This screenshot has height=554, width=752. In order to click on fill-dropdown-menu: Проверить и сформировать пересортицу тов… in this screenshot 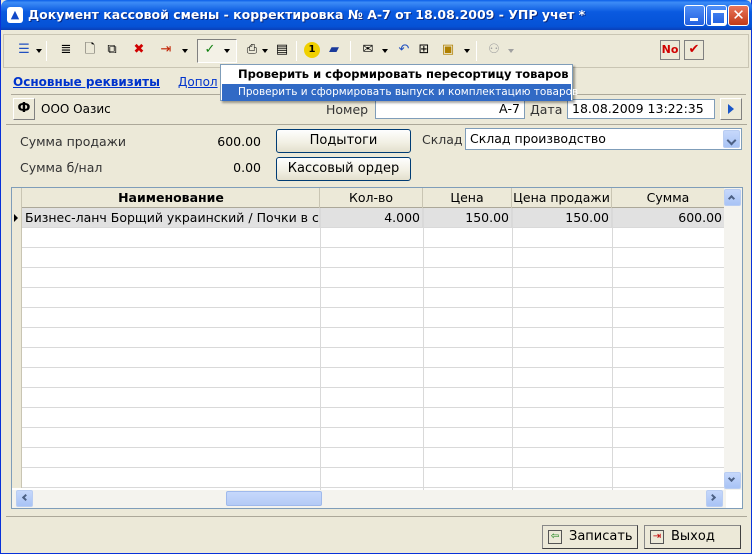, I will do `click(399, 82)`.